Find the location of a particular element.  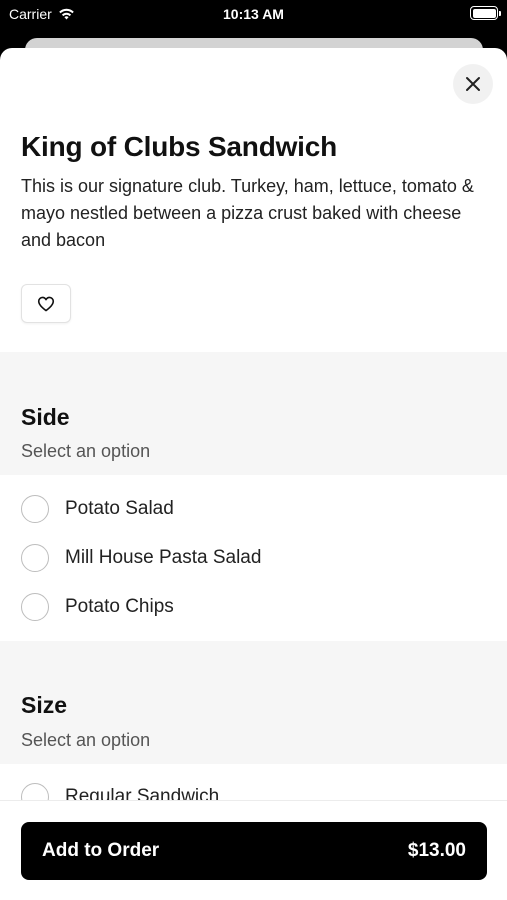

option-mill-house-pasta-salad: Mill House Pasta Salad is located at coordinates (253, 558).